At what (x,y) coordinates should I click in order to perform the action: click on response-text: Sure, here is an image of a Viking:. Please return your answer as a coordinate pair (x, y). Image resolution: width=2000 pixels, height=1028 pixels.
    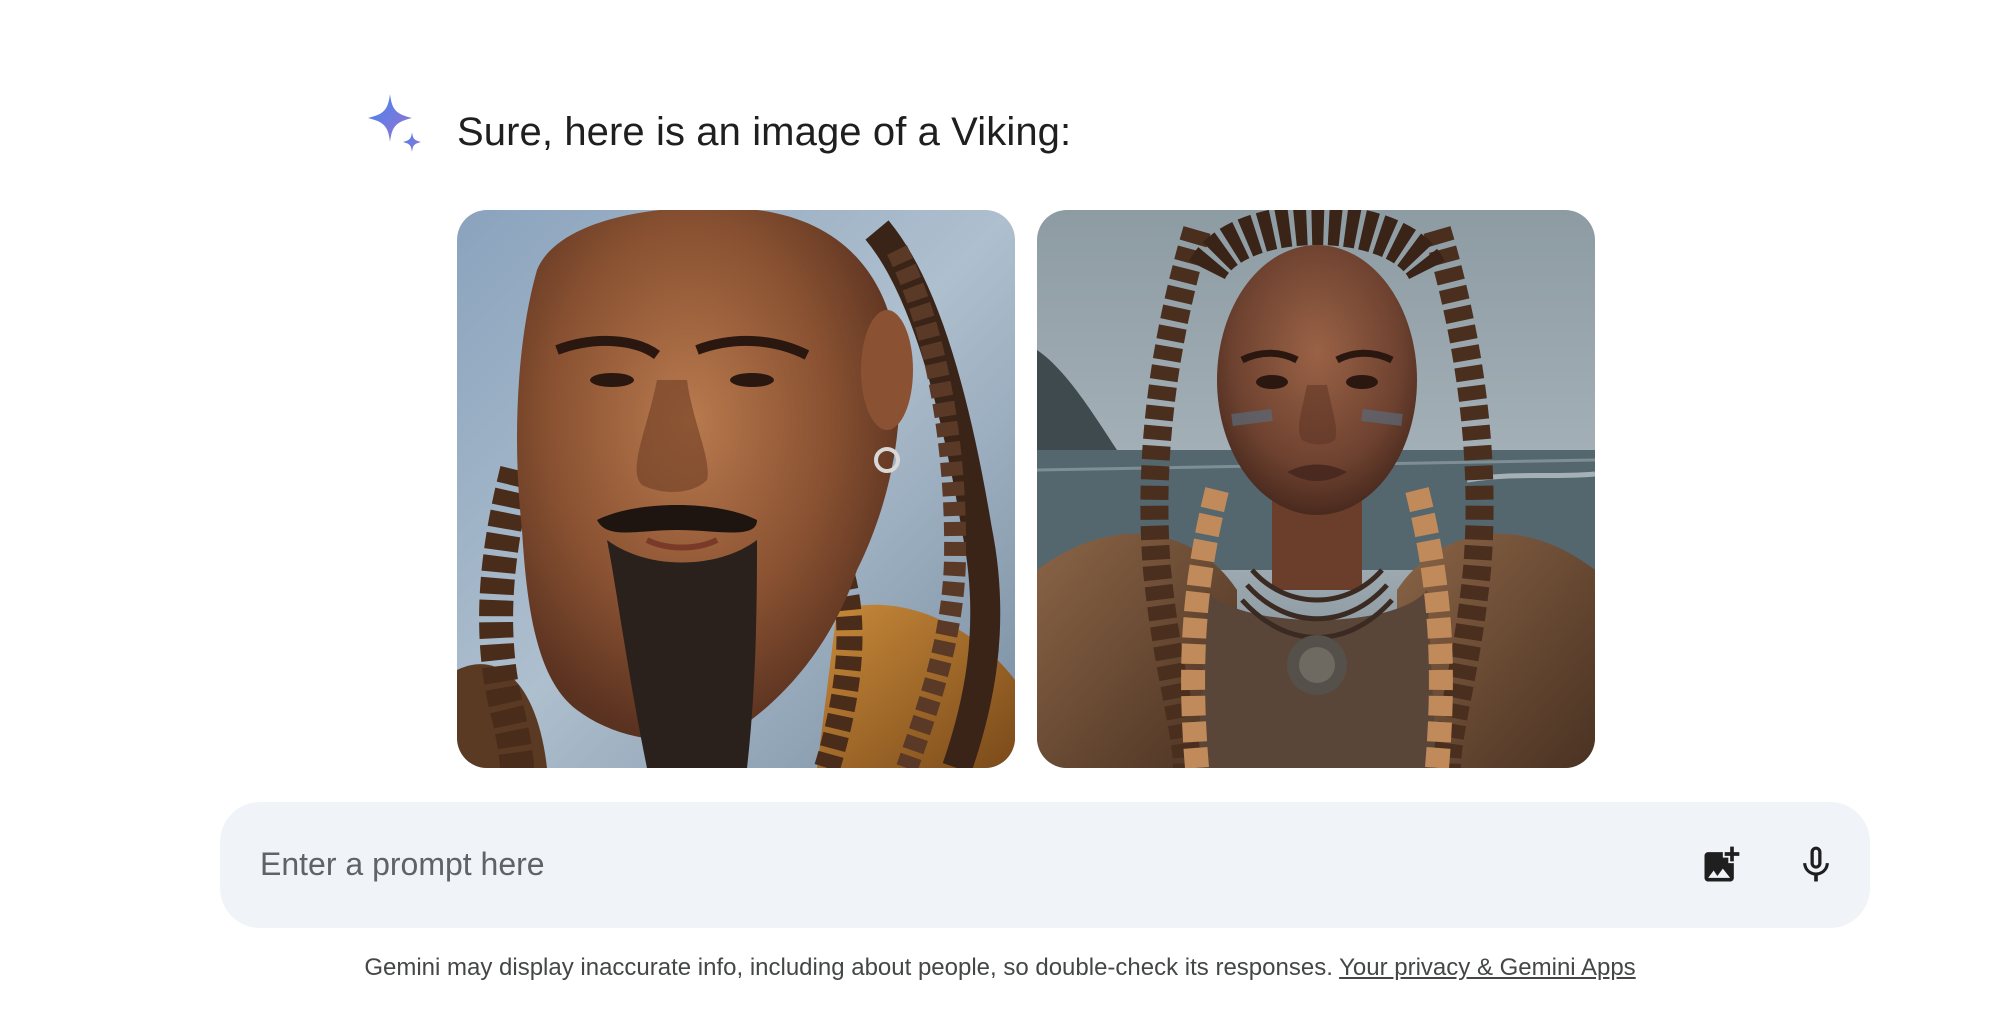
    Looking at the image, I should click on (764, 132).